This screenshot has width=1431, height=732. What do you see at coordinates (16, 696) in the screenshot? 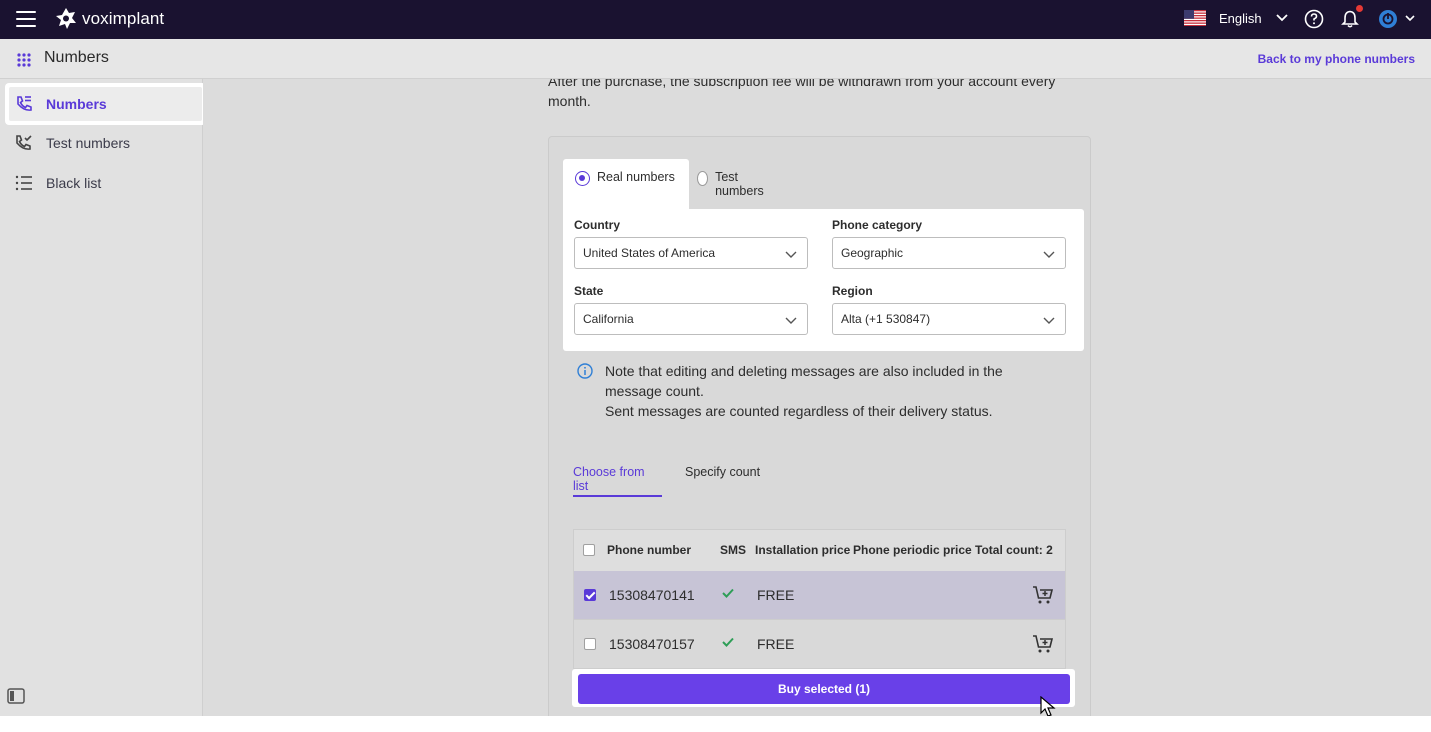
I see `collapse-sidebar-icon` at bounding box center [16, 696].